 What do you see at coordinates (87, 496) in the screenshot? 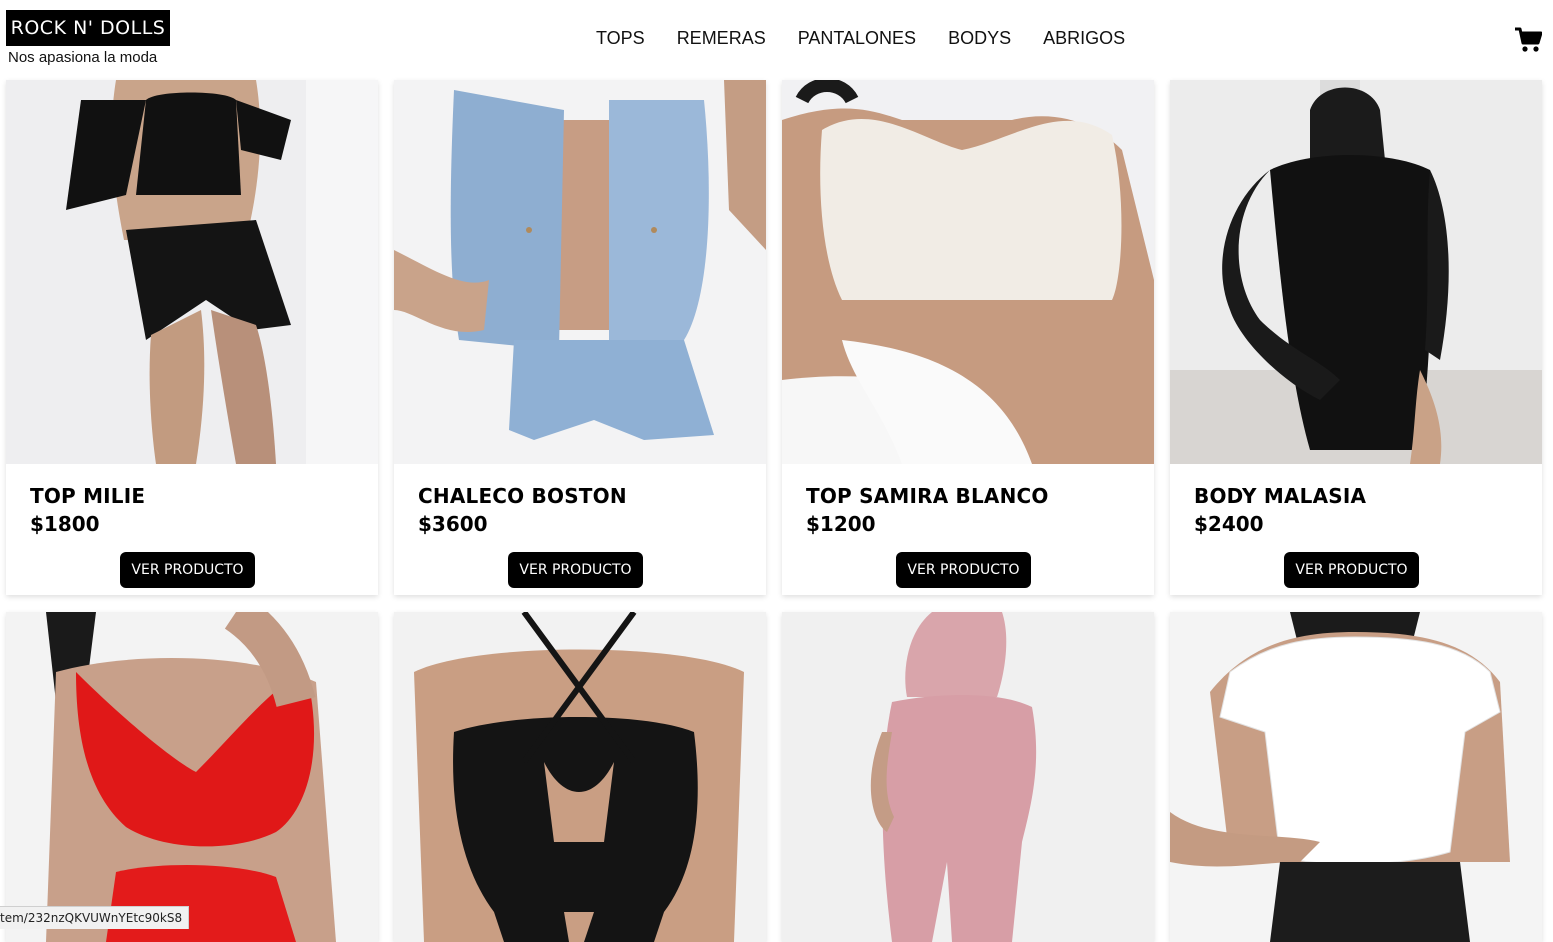
I see `product-name: TOP MILIE` at bounding box center [87, 496].